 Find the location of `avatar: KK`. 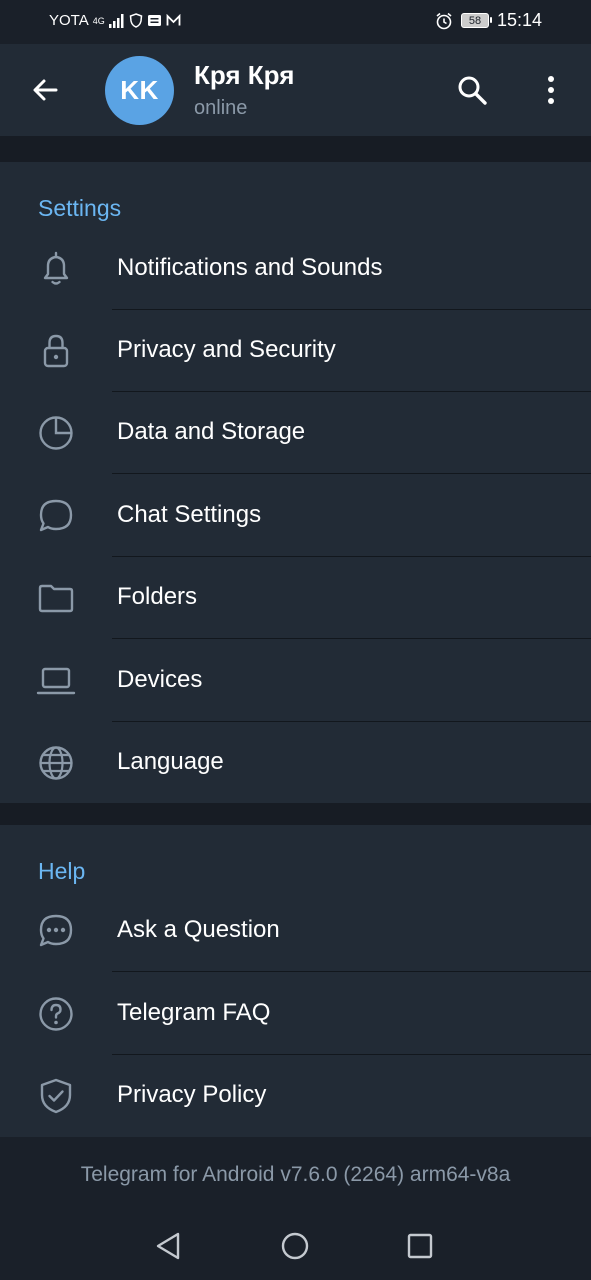

avatar: KK is located at coordinates (139, 90).